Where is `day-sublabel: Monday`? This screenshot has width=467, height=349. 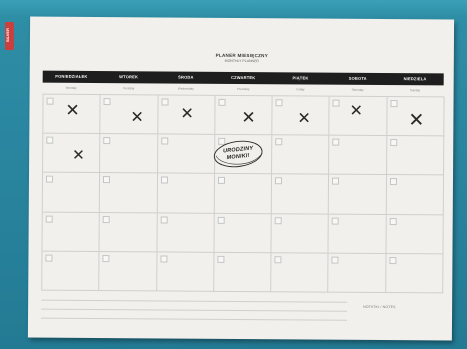
day-sublabel: Monday is located at coordinates (71, 87).